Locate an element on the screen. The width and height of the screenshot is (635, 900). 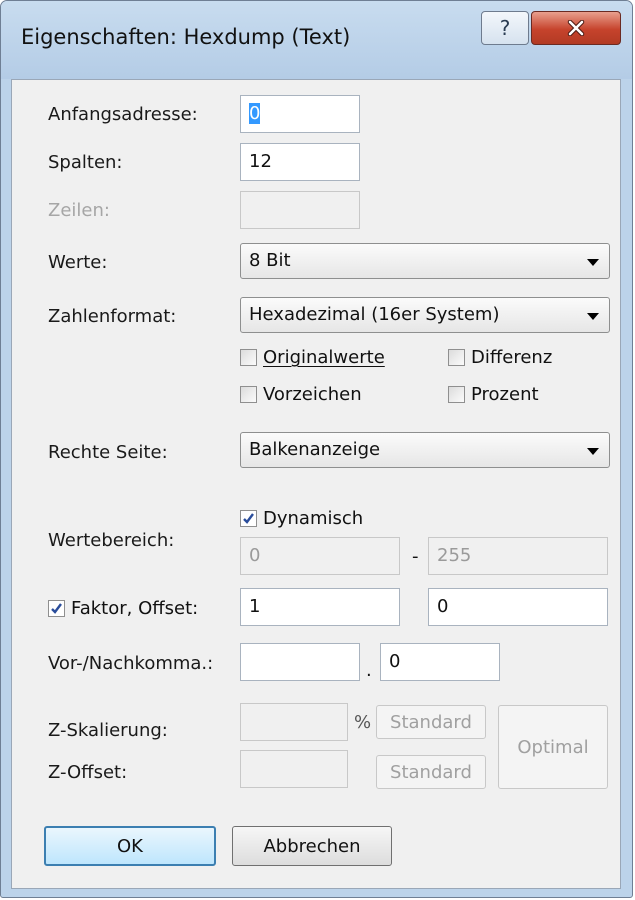
columns-label: Spalten: is located at coordinates (85, 162).